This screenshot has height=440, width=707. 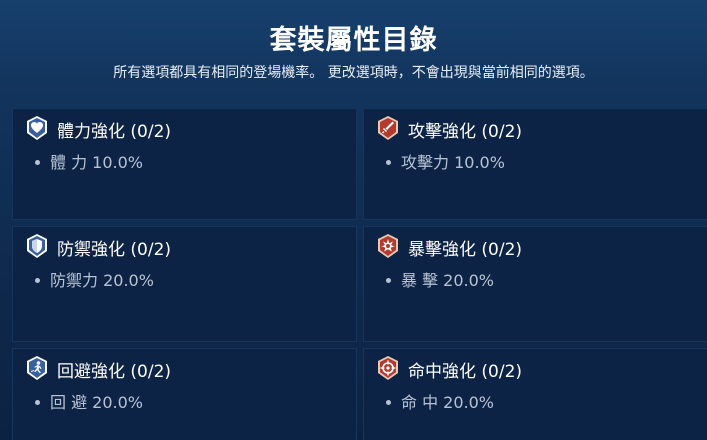 I want to click on attribute-name: 回避強化 (0/2), so click(x=114, y=372).